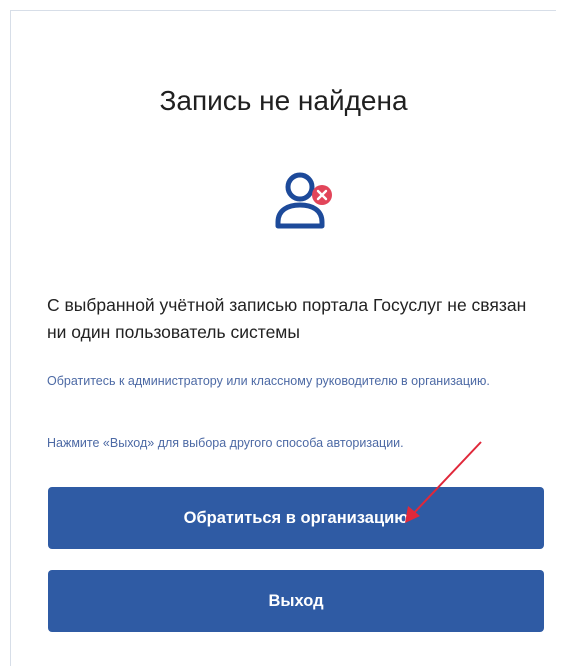 Image resolution: width=569 pixels, height=666 pixels. What do you see at coordinates (296, 518) in the screenshot?
I see `contact-organization-button: Обратиться в организацию` at bounding box center [296, 518].